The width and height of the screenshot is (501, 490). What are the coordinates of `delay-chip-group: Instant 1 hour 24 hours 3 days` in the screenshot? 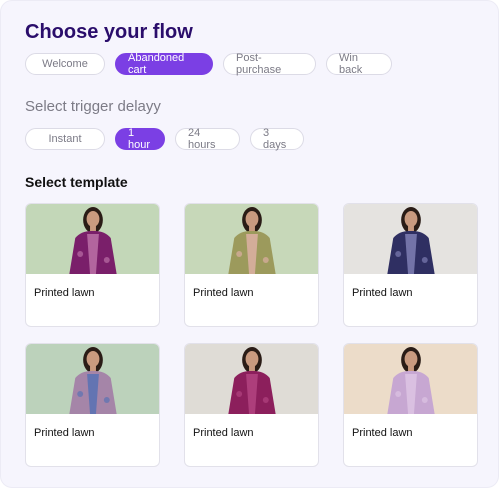 It's located at (164, 139).